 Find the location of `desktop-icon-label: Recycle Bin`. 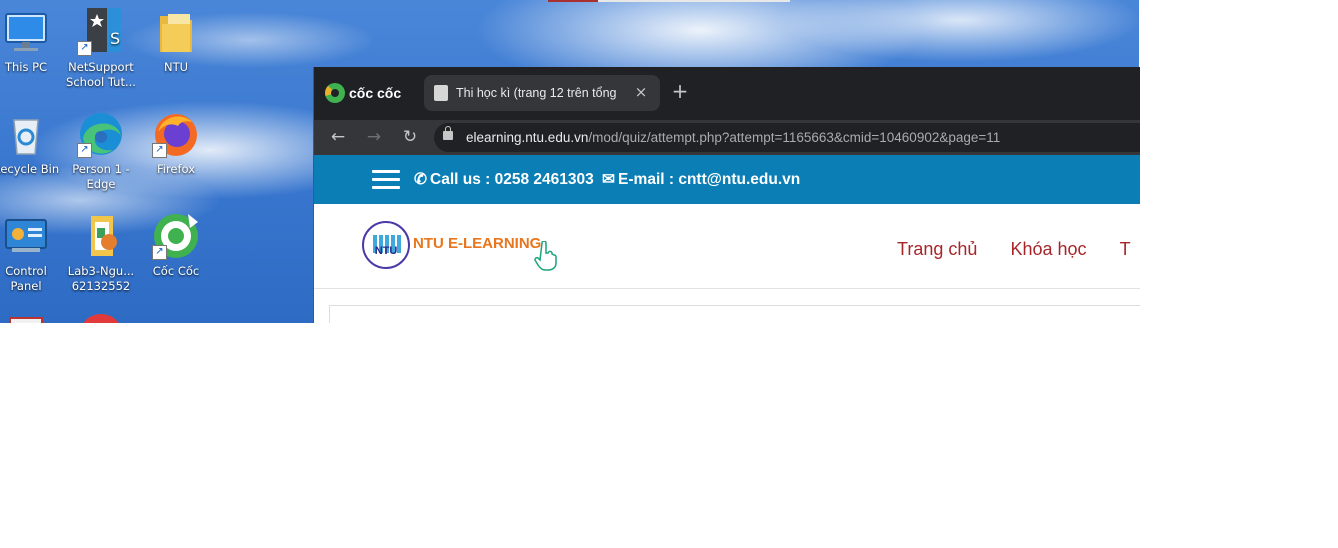

desktop-icon-label: Recycle Bin is located at coordinates (30, 169).